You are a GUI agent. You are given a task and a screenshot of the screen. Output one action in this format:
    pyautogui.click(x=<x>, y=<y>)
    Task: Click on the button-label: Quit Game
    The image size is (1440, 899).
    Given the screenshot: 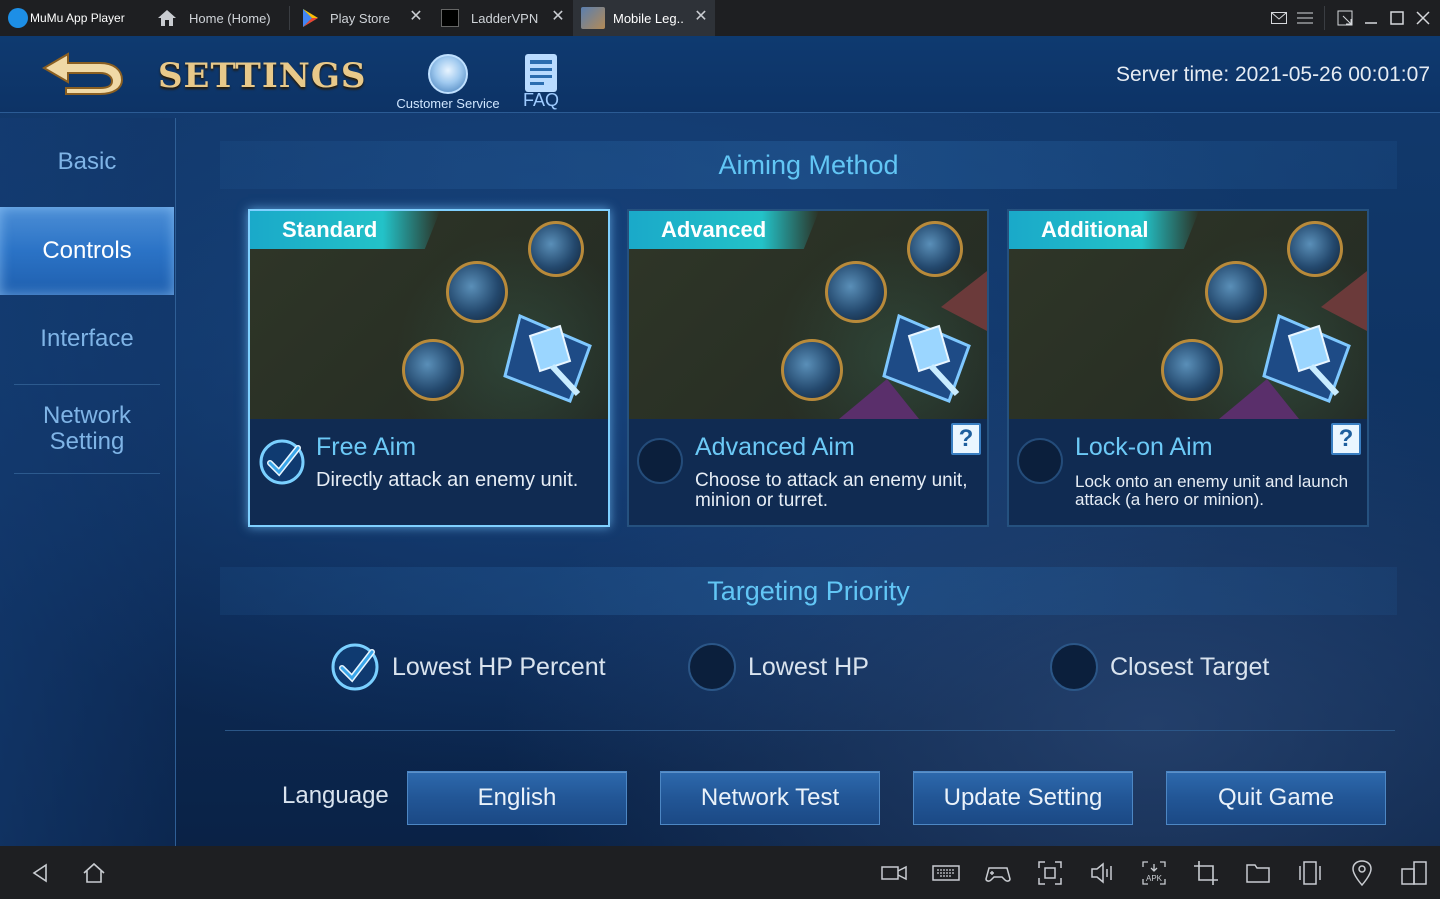 What is the action you would take?
    pyautogui.click(x=1276, y=797)
    